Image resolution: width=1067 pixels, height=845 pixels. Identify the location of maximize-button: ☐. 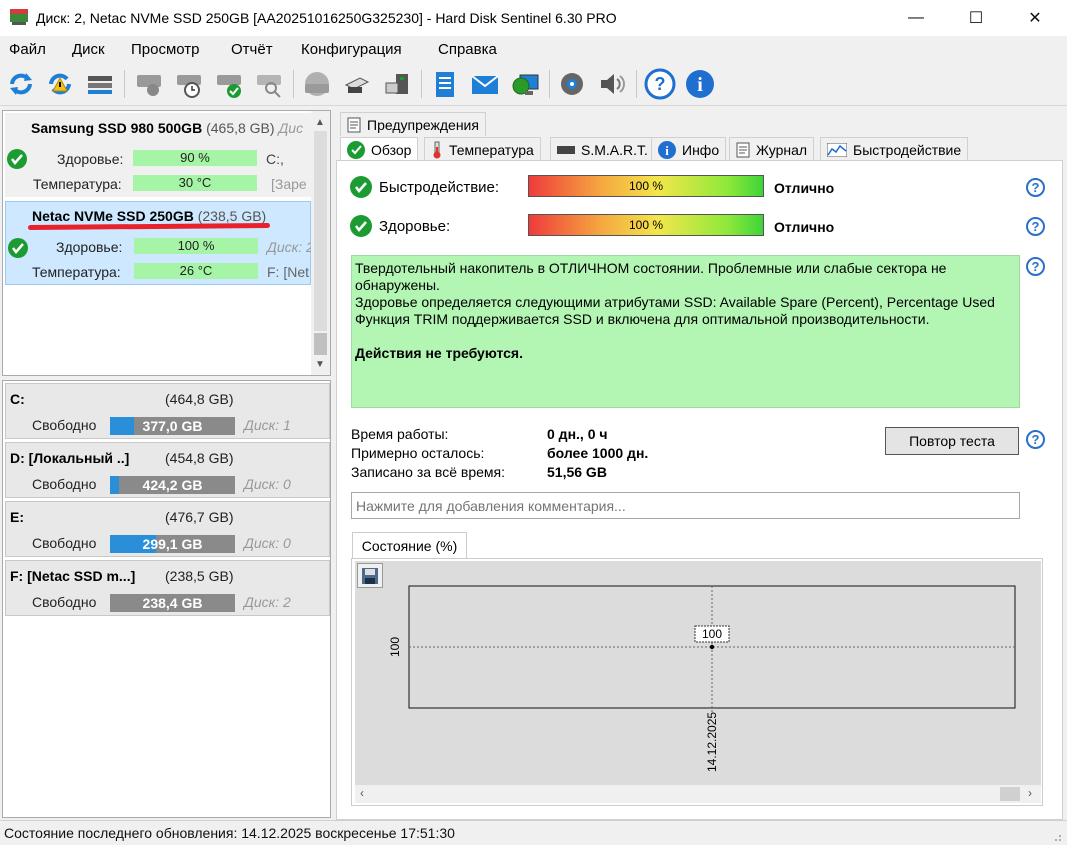
(976, 18).